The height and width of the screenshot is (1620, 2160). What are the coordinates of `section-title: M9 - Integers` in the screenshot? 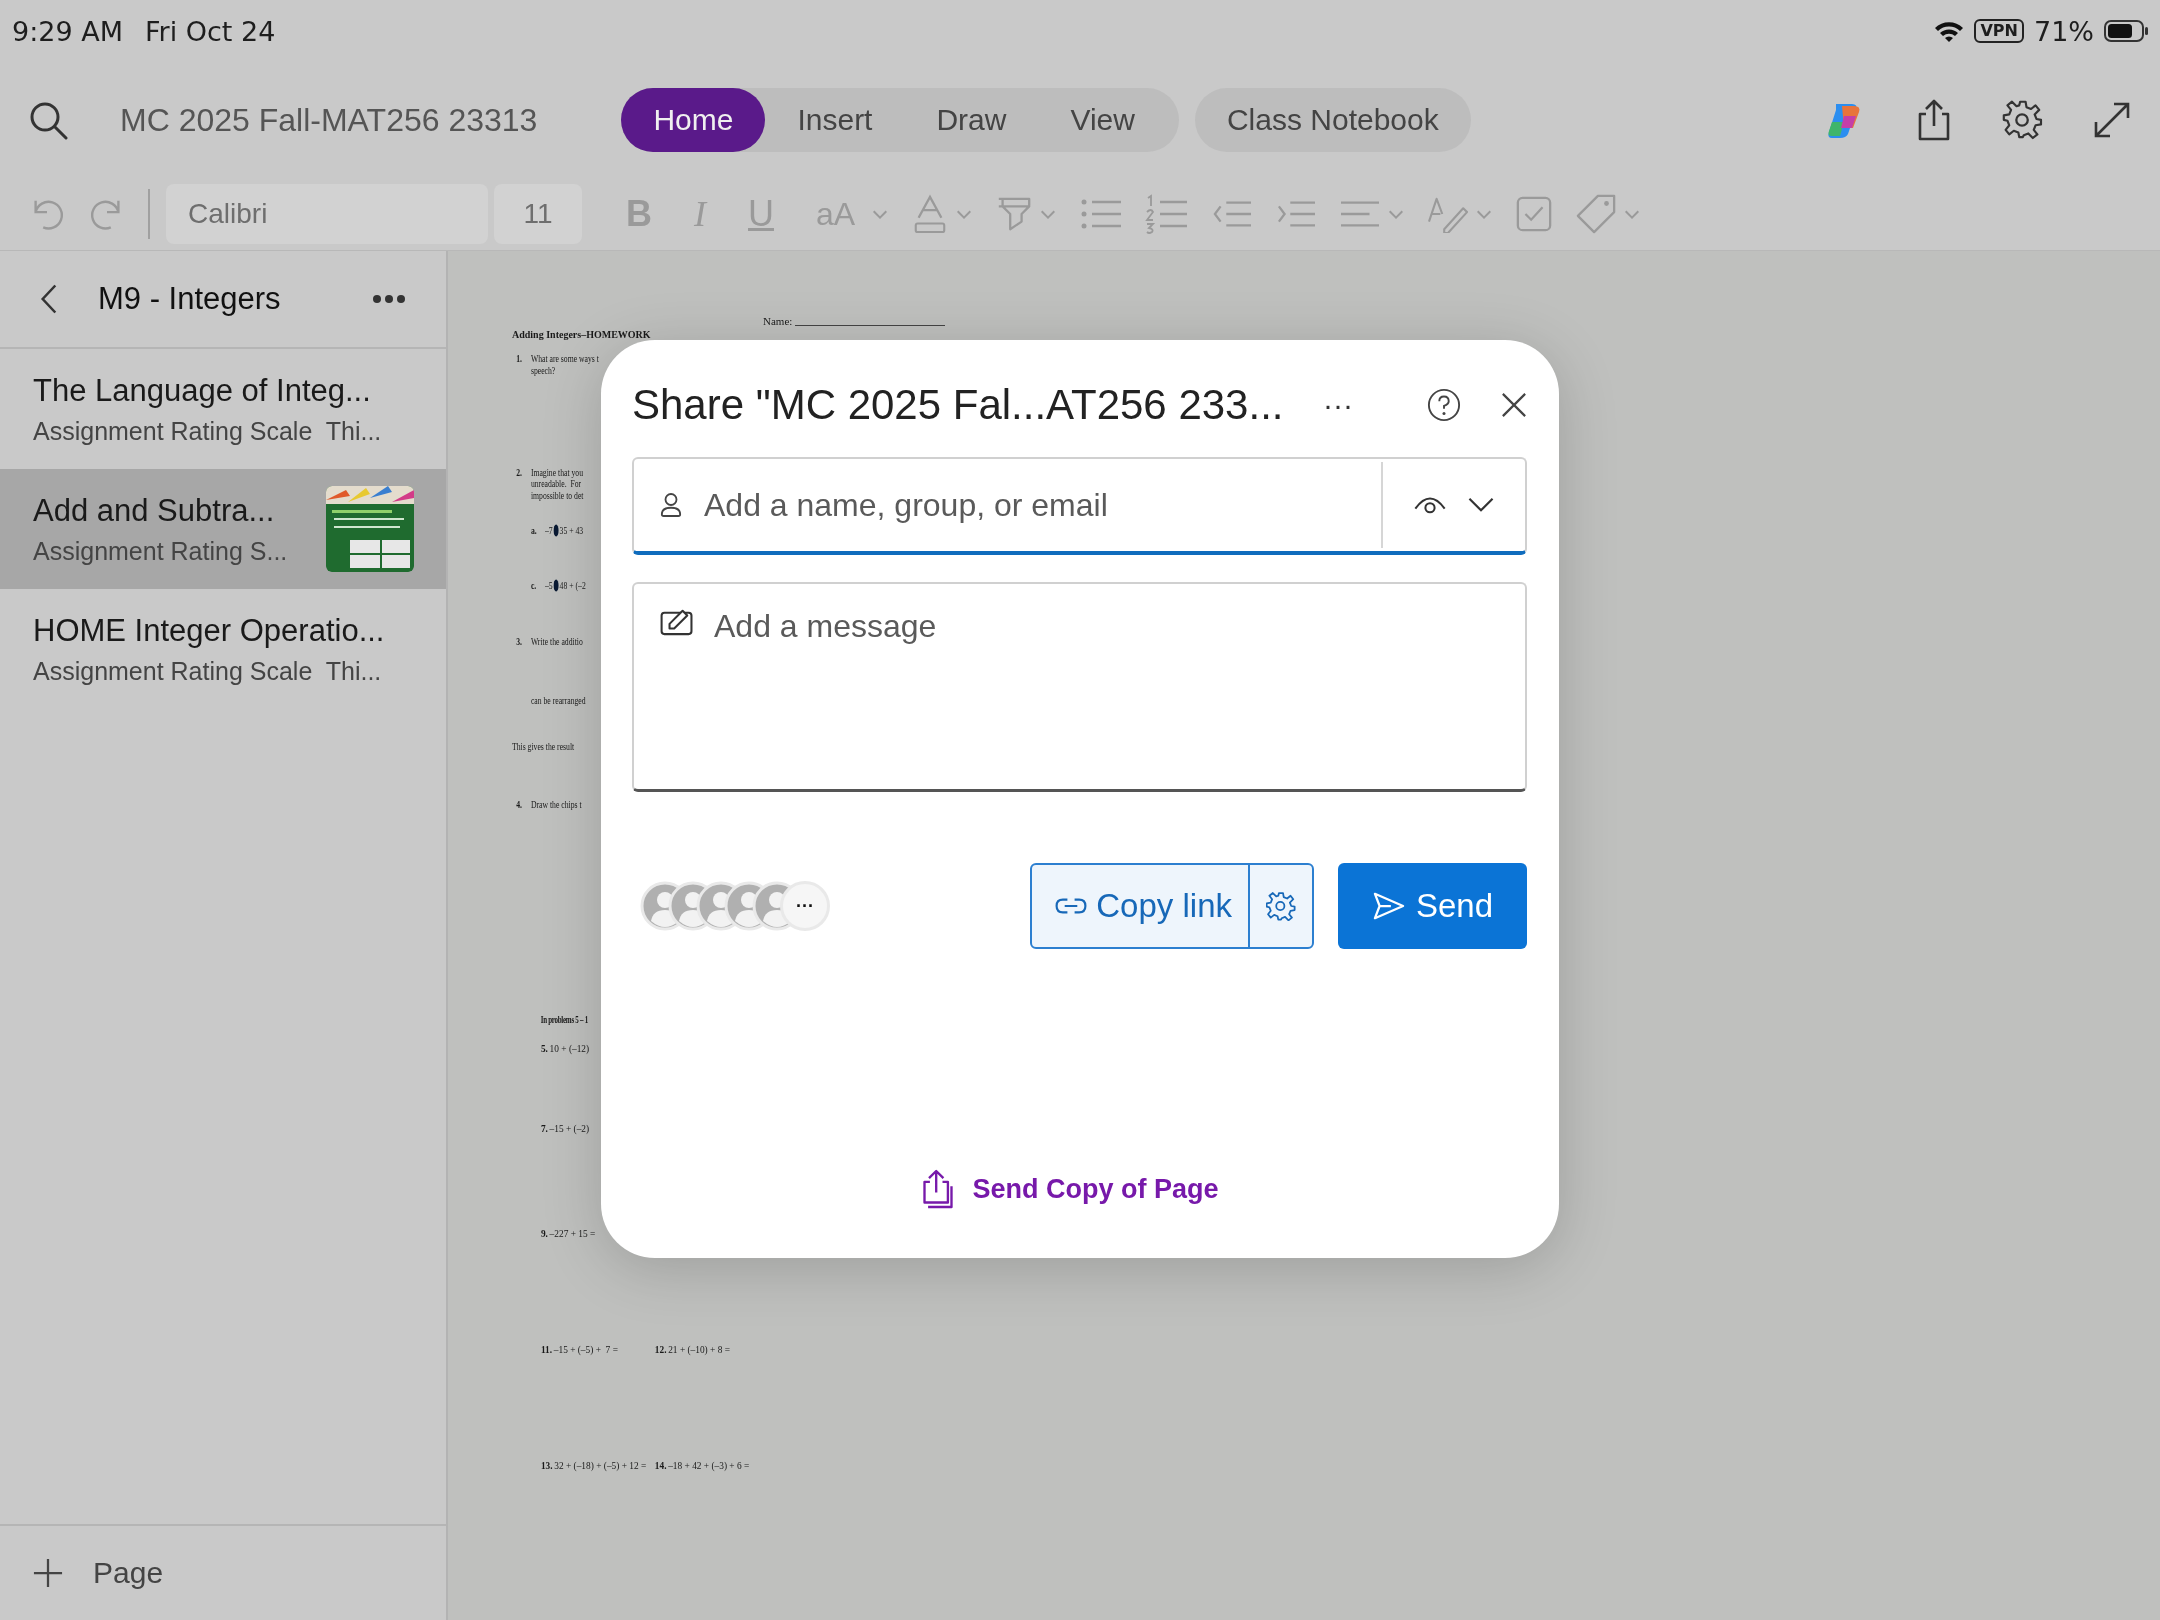 It's located at (190, 299).